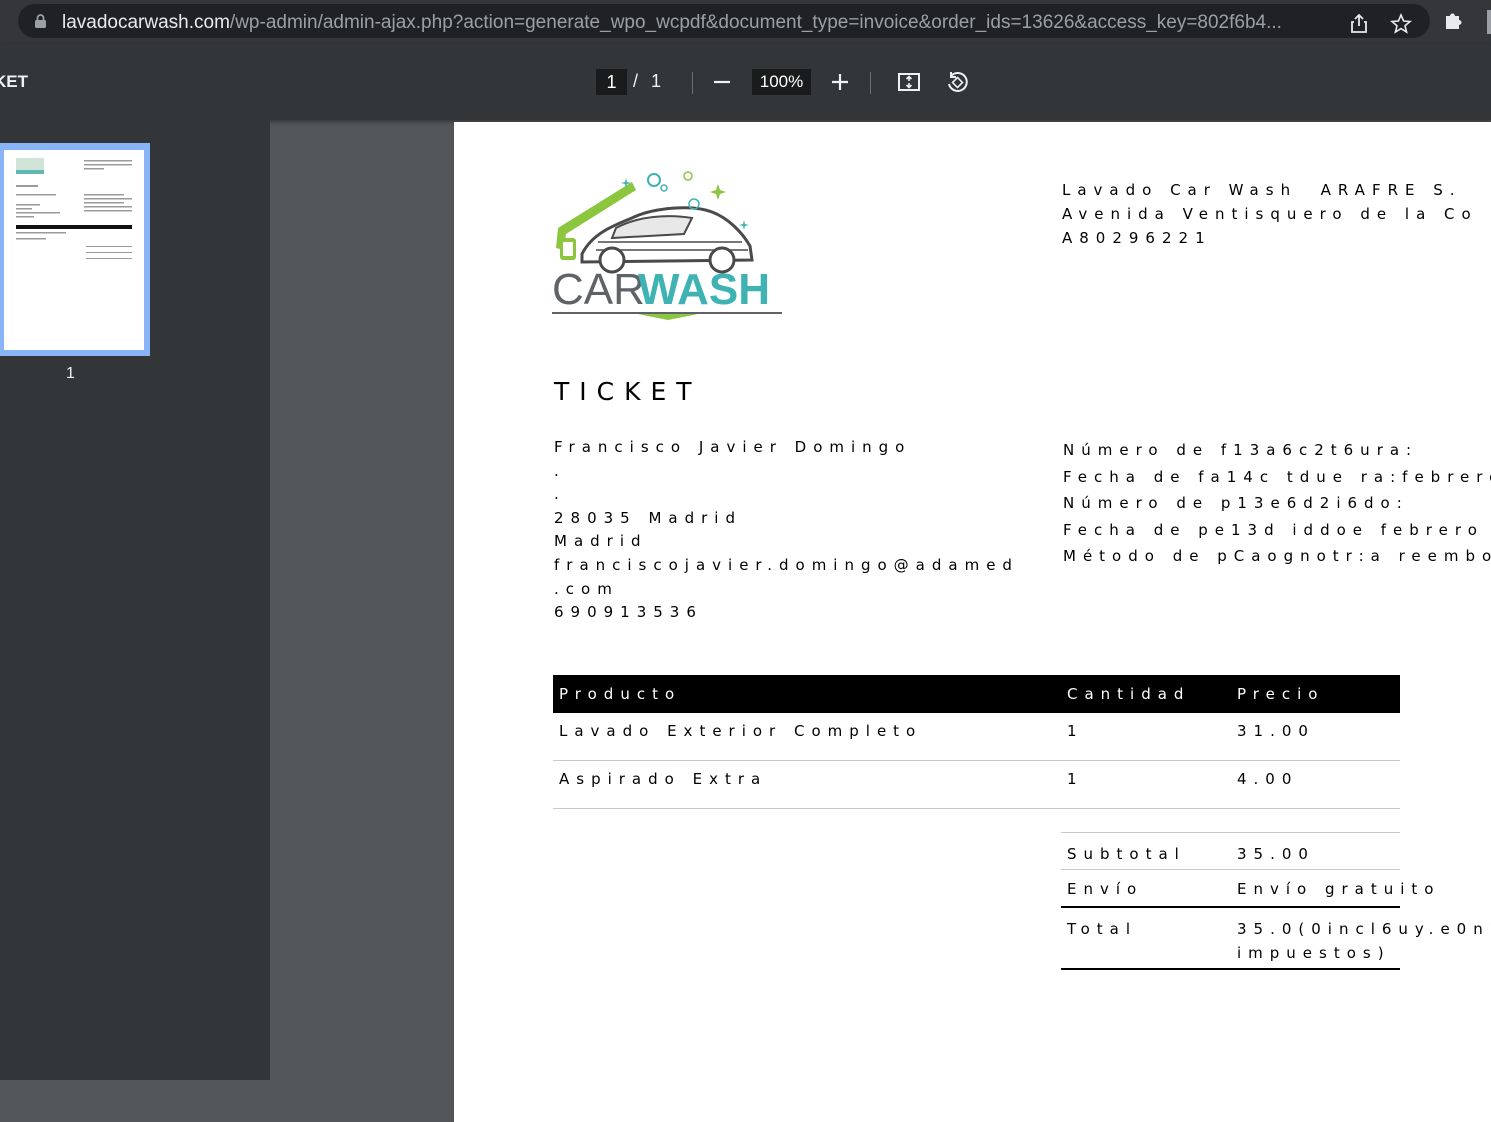  Describe the element at coordinates (745, 82) in the screenshot. I see `pdf-toolbar: KET 1 / 1 100%` at that location.